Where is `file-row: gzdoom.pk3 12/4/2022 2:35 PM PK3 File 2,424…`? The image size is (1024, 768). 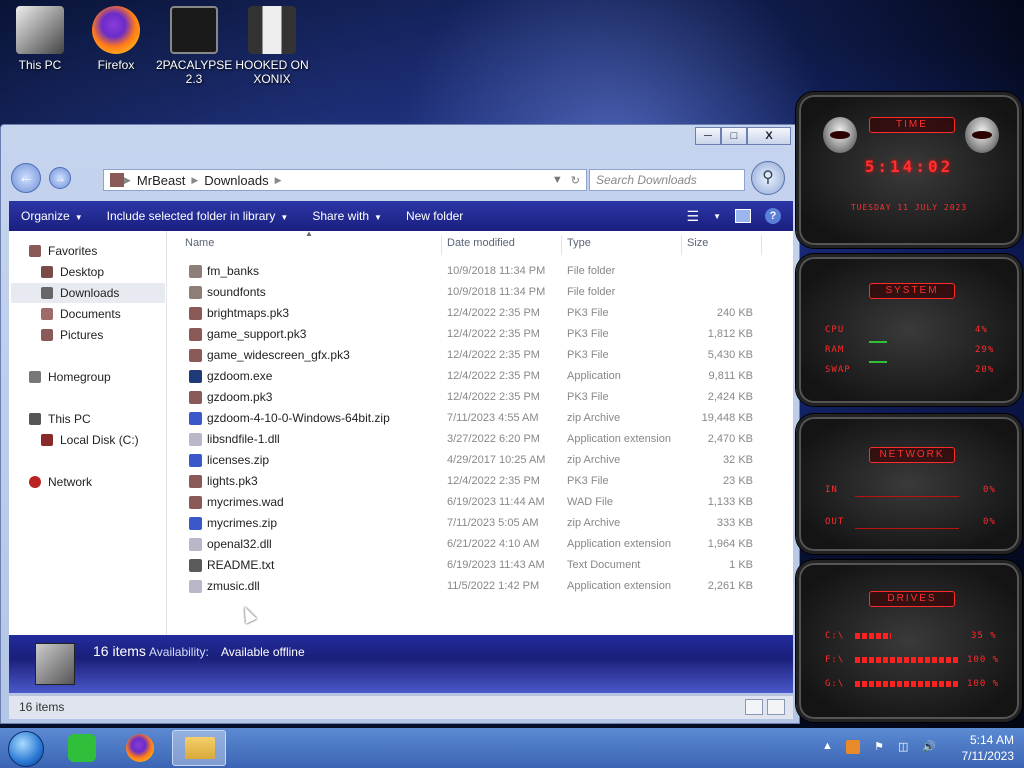
file-row: gzdoom.pk3 12/4/2022 2:35 PM PK3 File 2,424… is located at coordinates (487, 397).